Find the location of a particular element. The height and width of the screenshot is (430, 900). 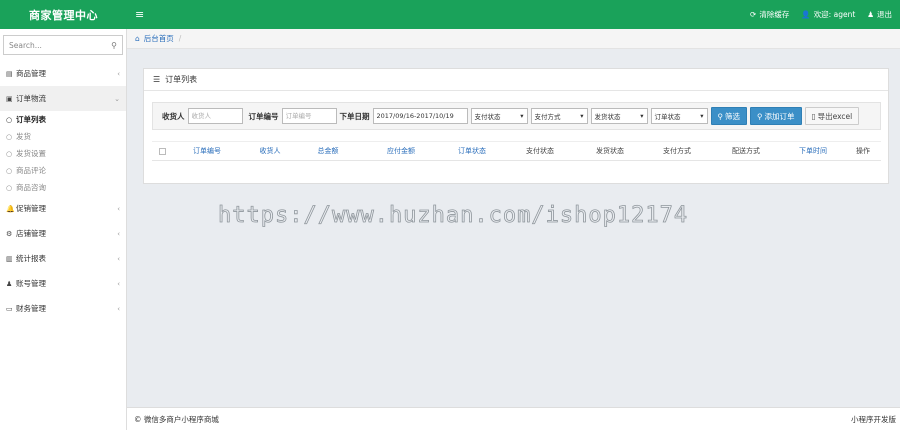

pay-status-select: 支付状态 ▾ is located at coordinates (499, 116).